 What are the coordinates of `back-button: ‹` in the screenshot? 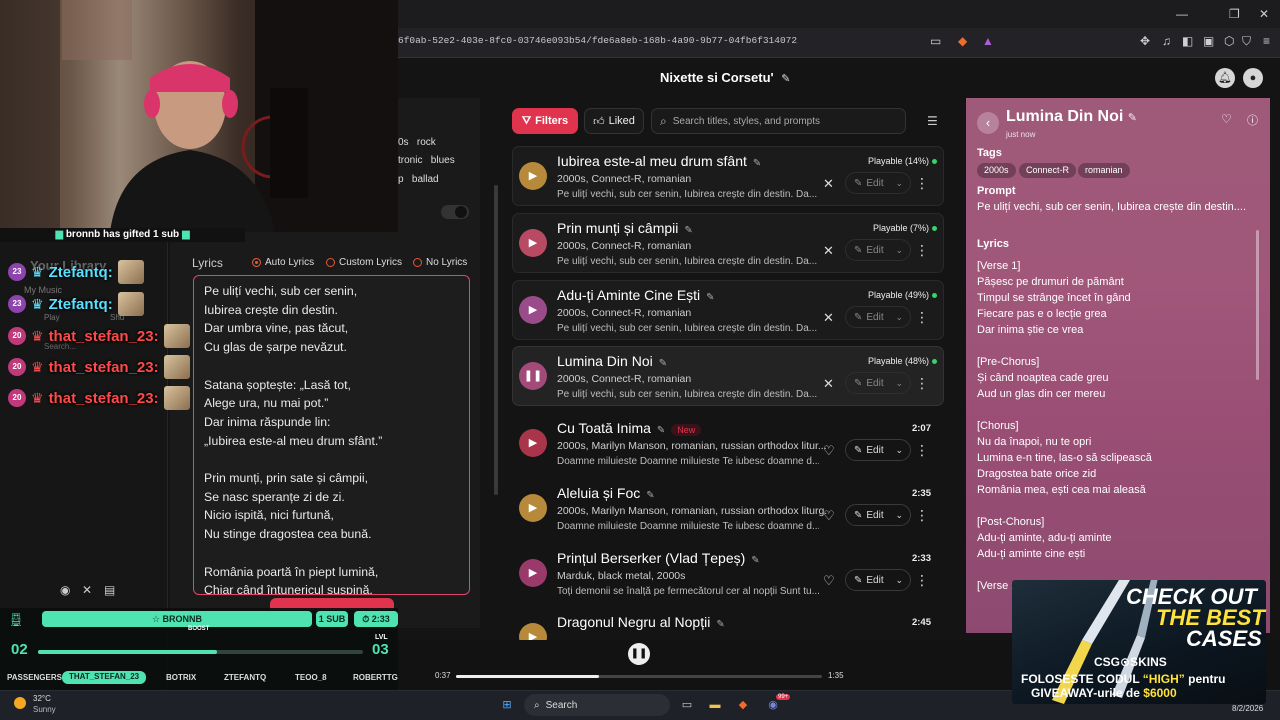 It's located at (988, 123).